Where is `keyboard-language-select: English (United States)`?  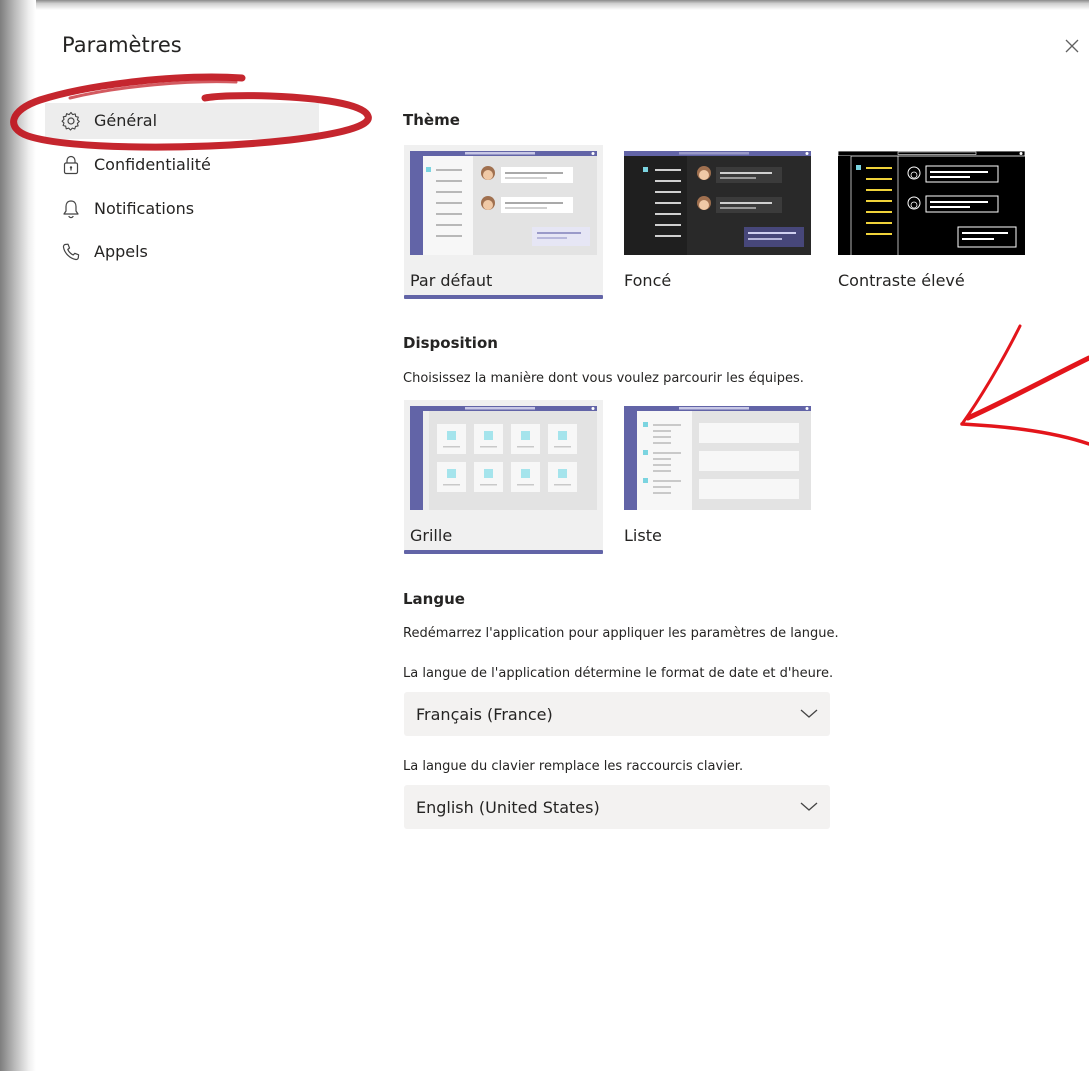 keyboard-language-select: English (United States) is located at coordinates (617, 807).